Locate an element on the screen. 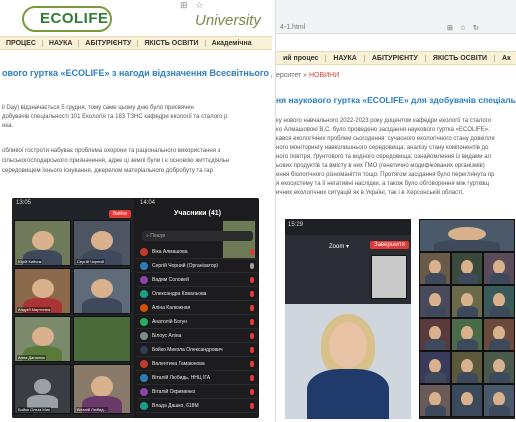  participant-row: Бойко Микола Олександрович is located at coordinates (197, 350).